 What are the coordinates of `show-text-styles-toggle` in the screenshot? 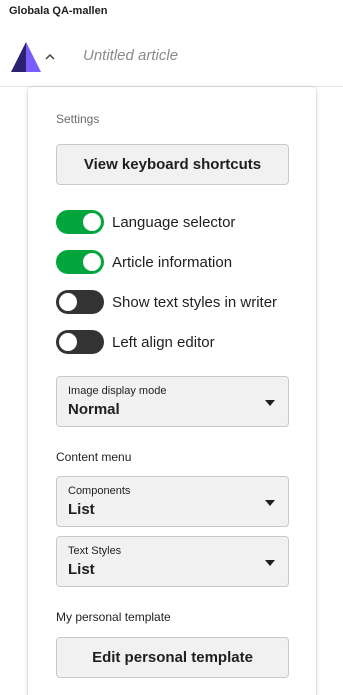 It's located at (80, 302).